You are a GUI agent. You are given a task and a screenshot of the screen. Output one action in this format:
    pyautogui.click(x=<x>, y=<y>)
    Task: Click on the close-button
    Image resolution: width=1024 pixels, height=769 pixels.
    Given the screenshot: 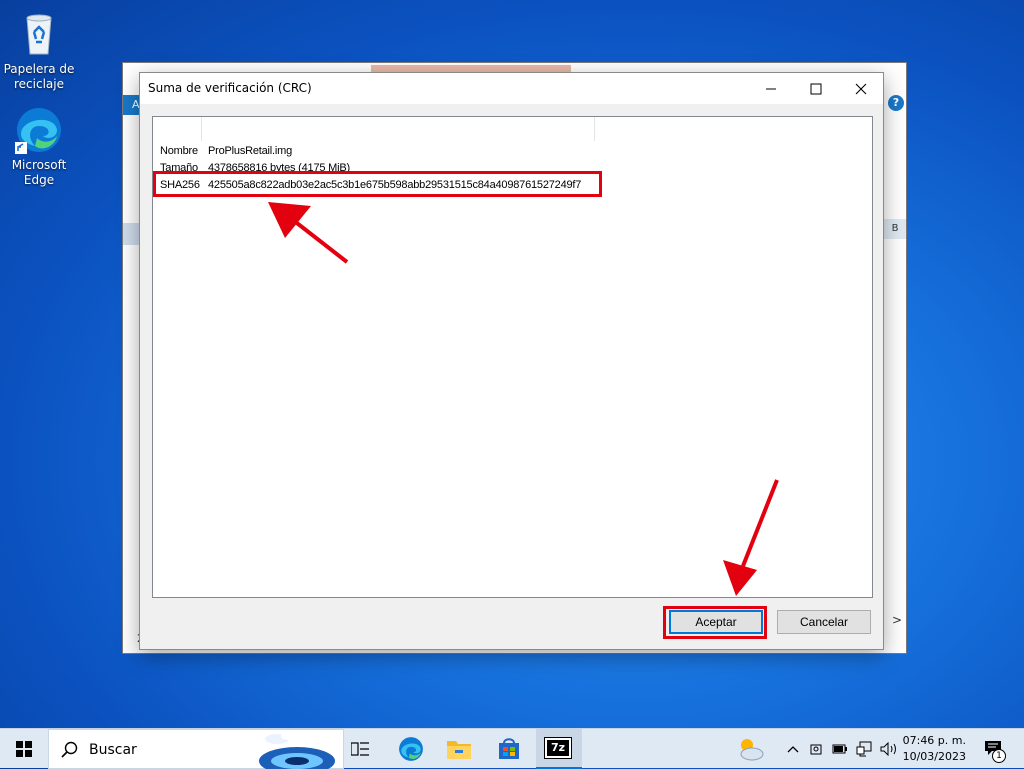 What is the action you would take?
    pyautogui.click(x=861, y=88)
    